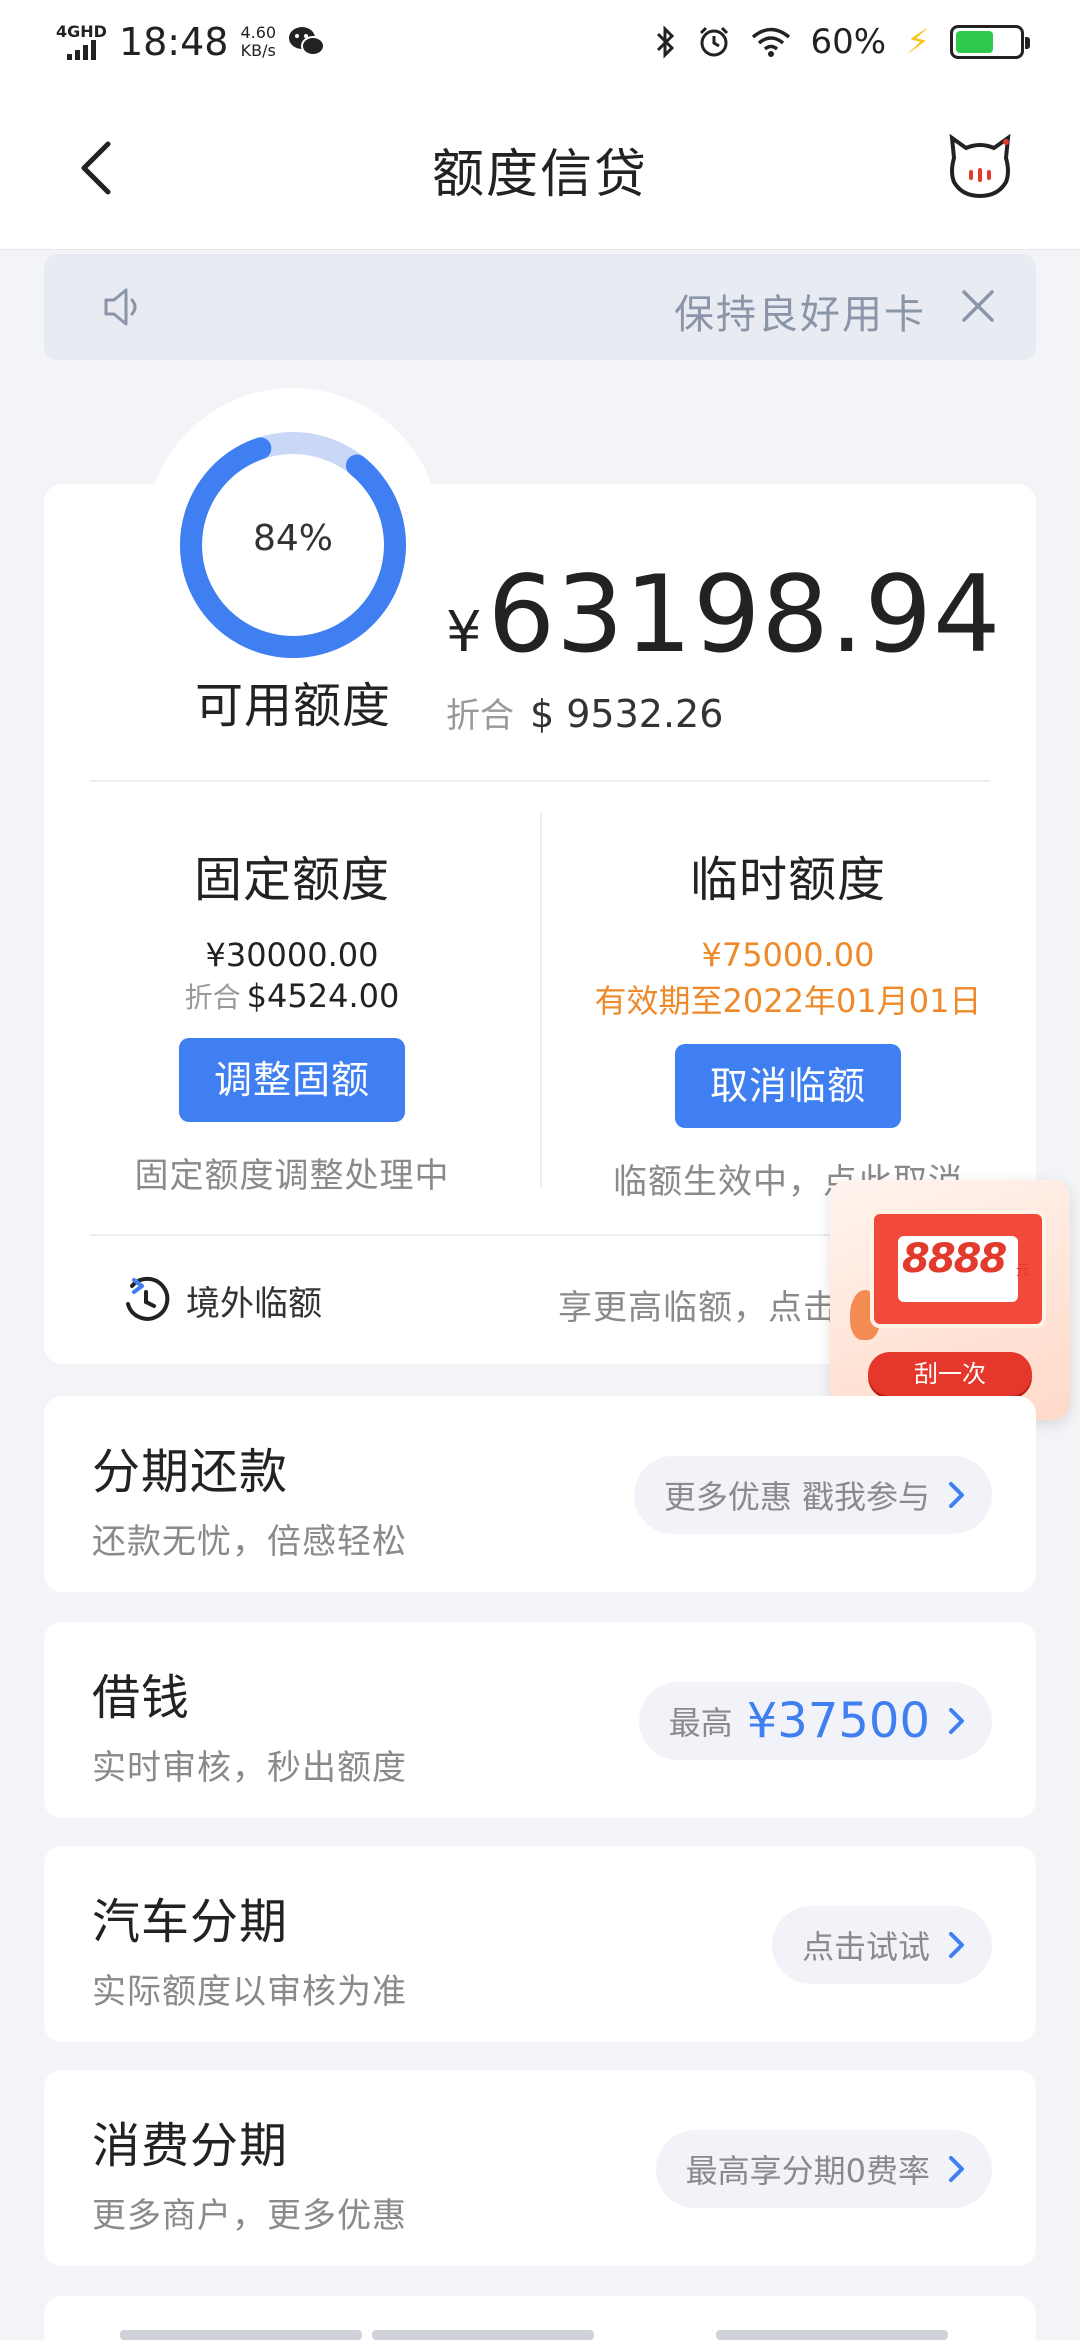  I want to click on fixed-converted-value: $4524.00, so click(323, 996).